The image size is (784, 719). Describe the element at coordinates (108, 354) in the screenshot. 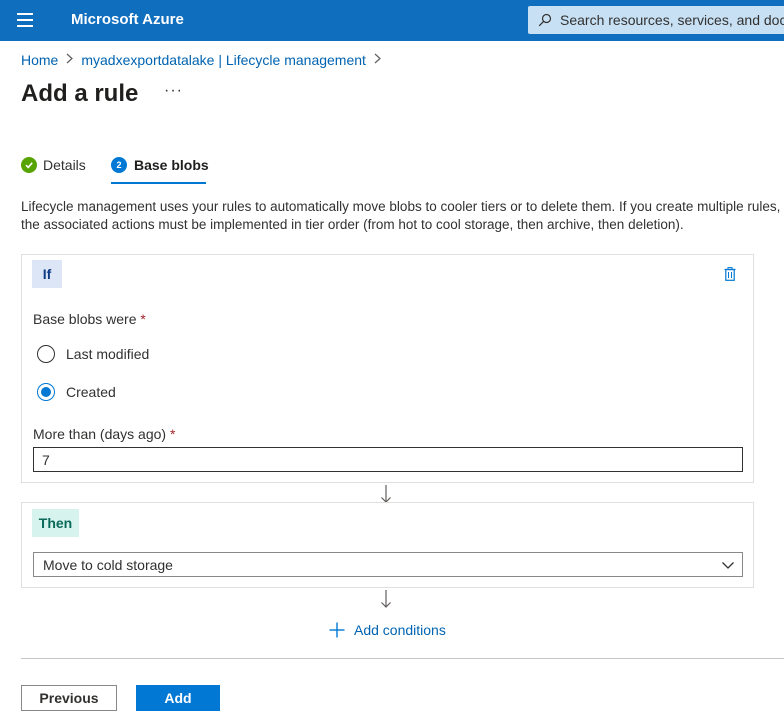

I see `radio-last-modified-label: Last modified` at that location.